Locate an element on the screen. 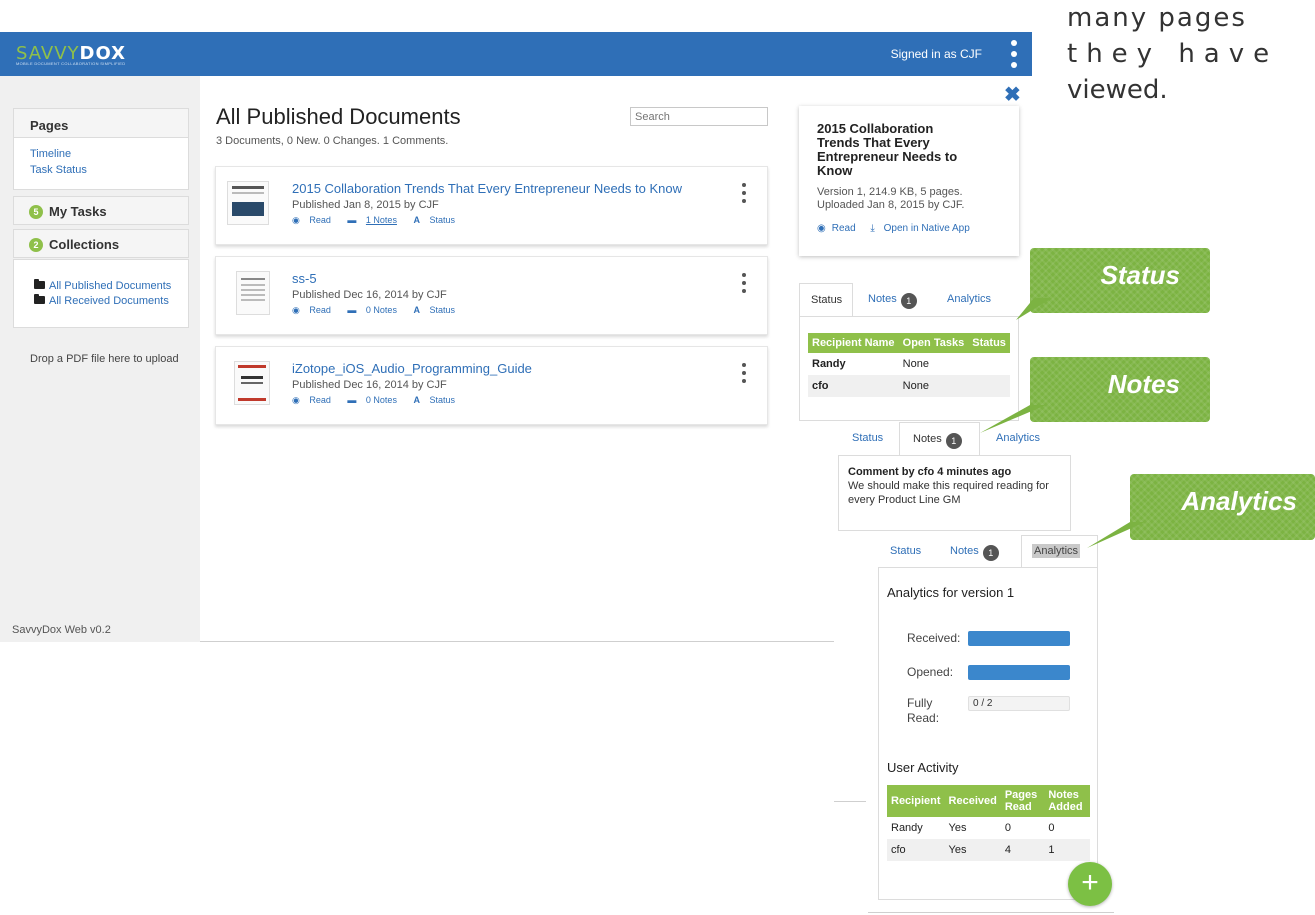 The height and width of the screenshot is (915, 1315). opened-label: Opened: is located at coordinates (930, 672).